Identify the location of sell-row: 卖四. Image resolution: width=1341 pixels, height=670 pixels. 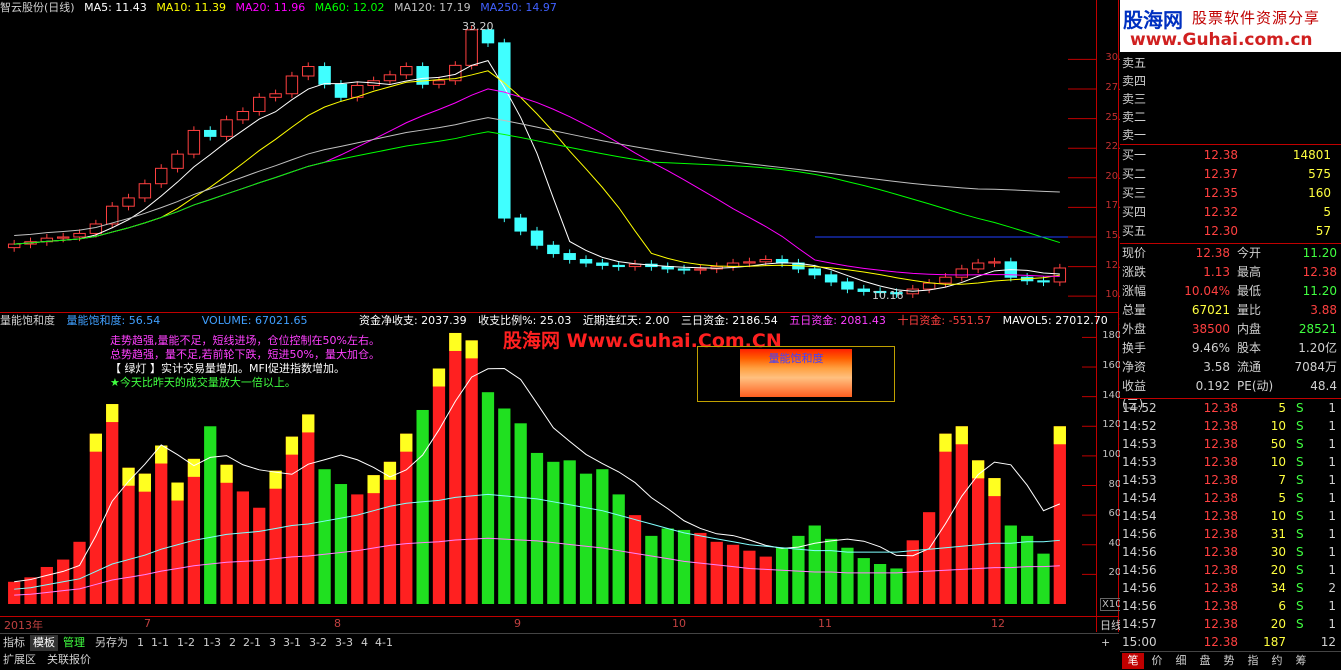
(1230, 81).